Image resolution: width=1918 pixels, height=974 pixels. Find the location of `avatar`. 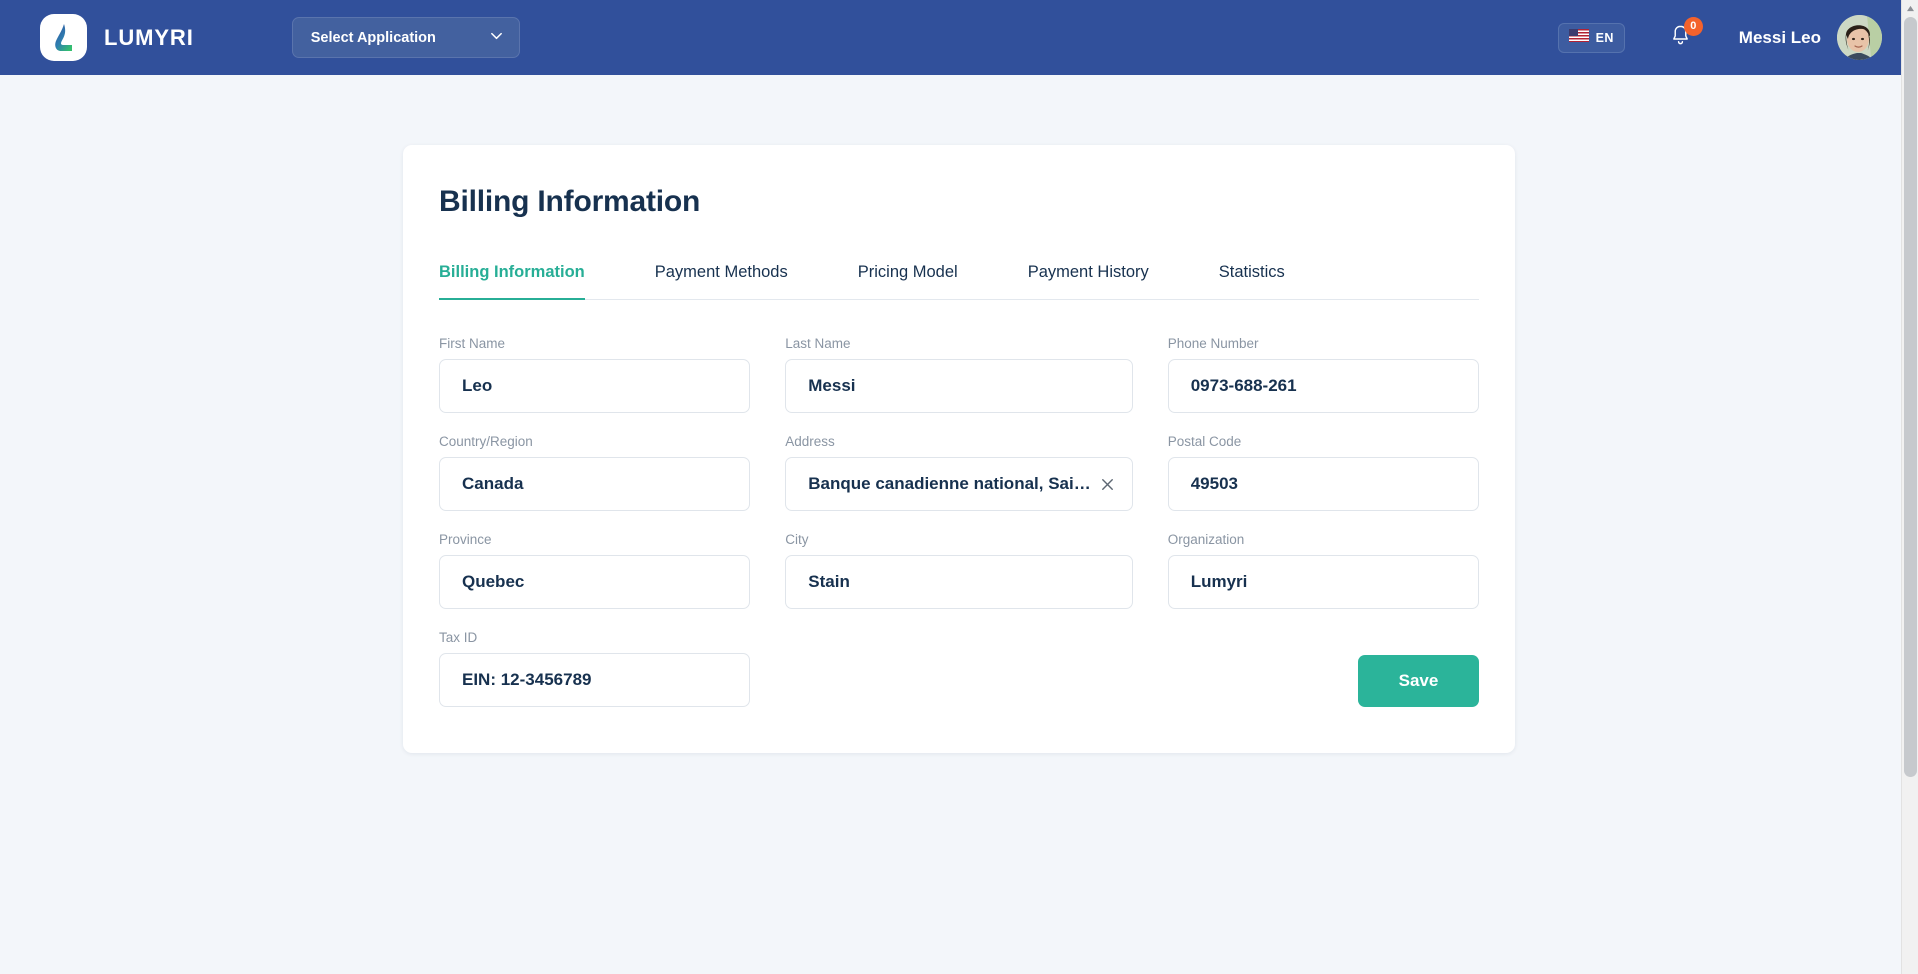

avatar is located at coordinates (1859, 37).